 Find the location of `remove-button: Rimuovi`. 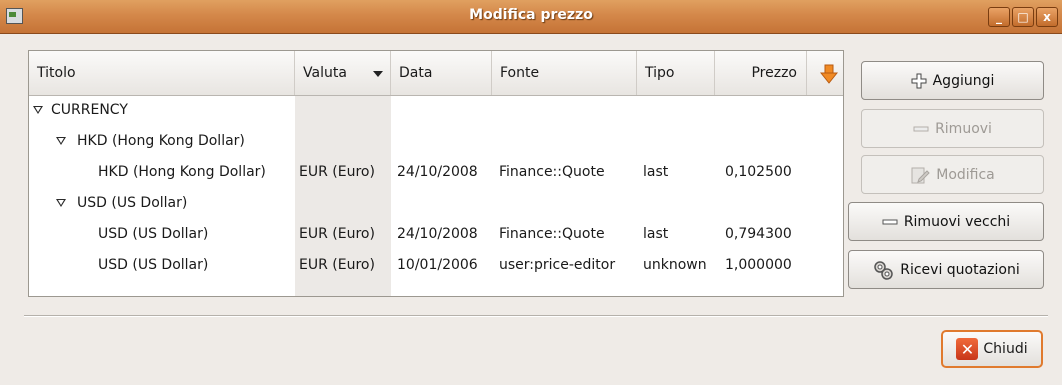

remove-button: Rimuovi is located at coordinates (952, 128).